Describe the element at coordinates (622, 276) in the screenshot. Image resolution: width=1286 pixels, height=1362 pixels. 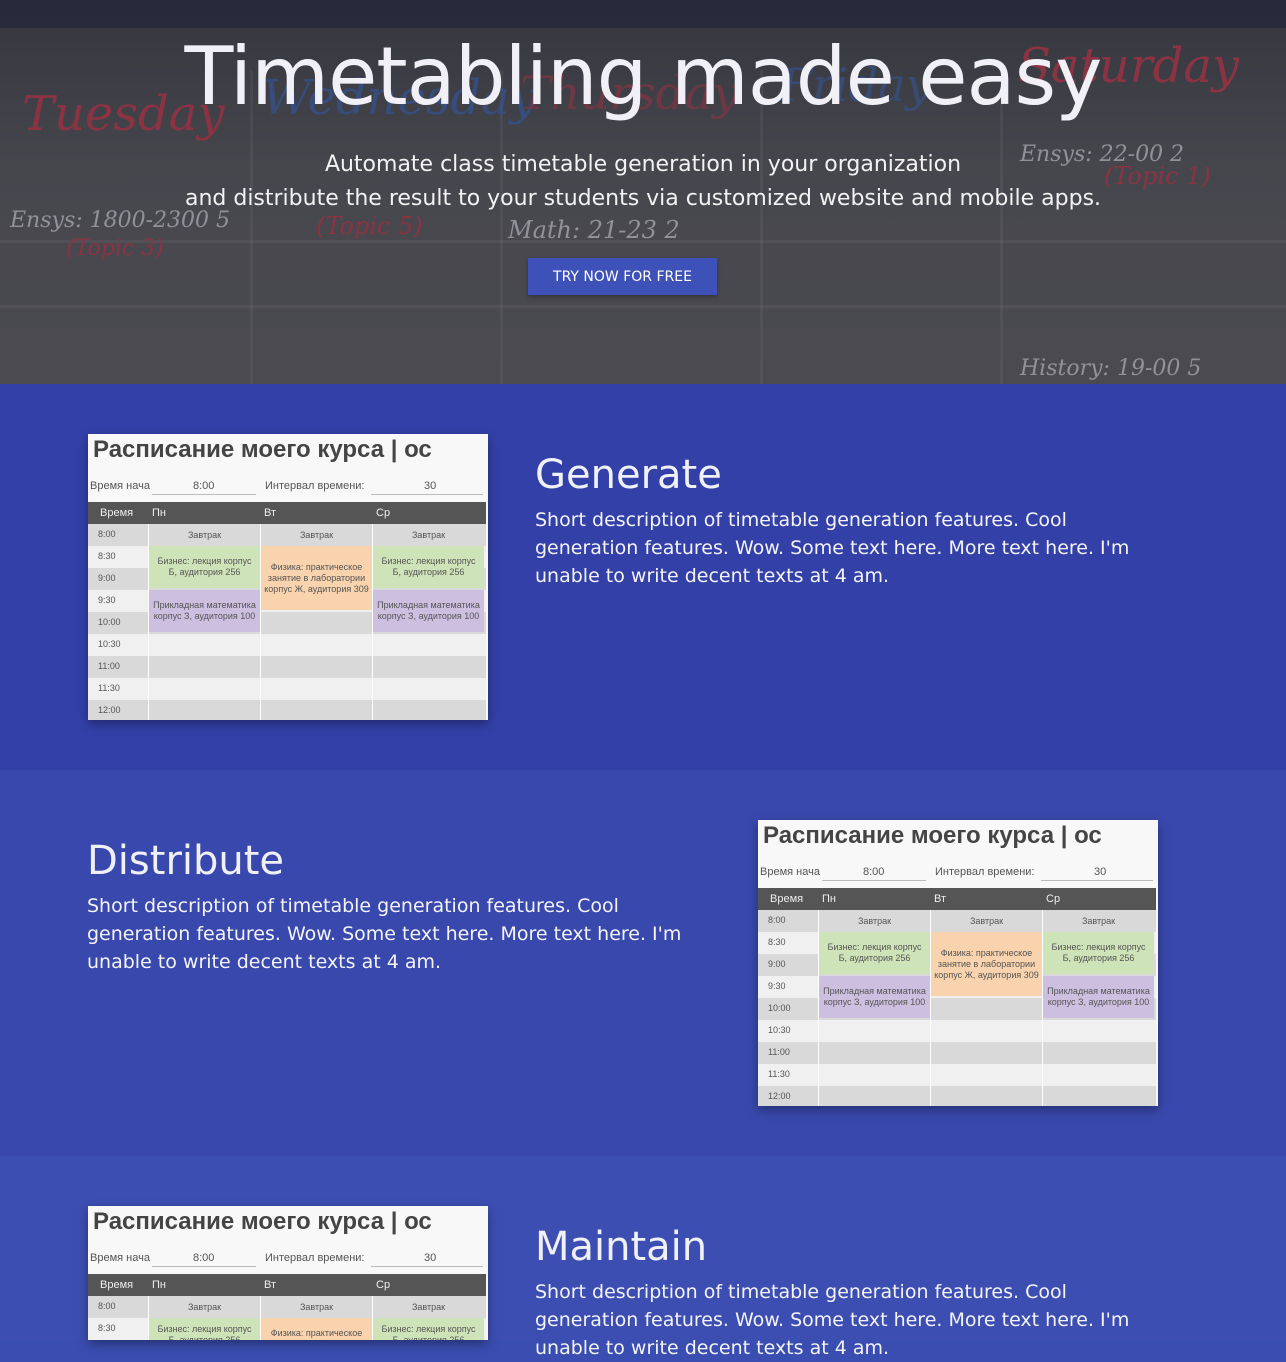
I see `try-now-button: TRY NOW FOR FREE` at that location.